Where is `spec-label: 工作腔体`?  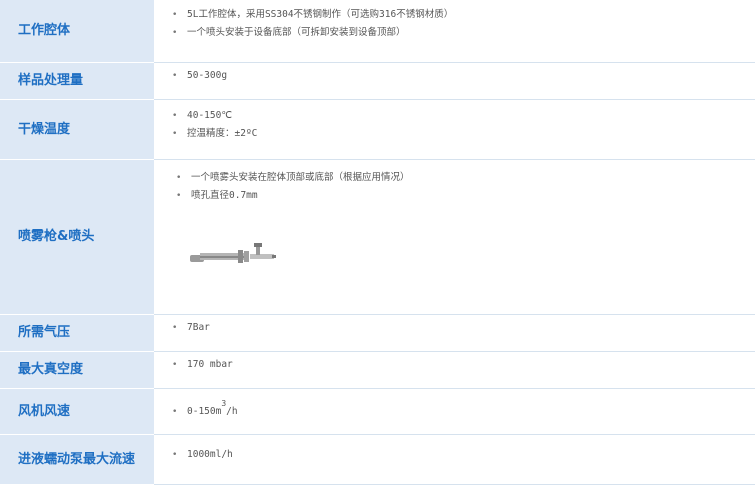
spec-label: 工作腔体 is located at coordinates (44, 31).